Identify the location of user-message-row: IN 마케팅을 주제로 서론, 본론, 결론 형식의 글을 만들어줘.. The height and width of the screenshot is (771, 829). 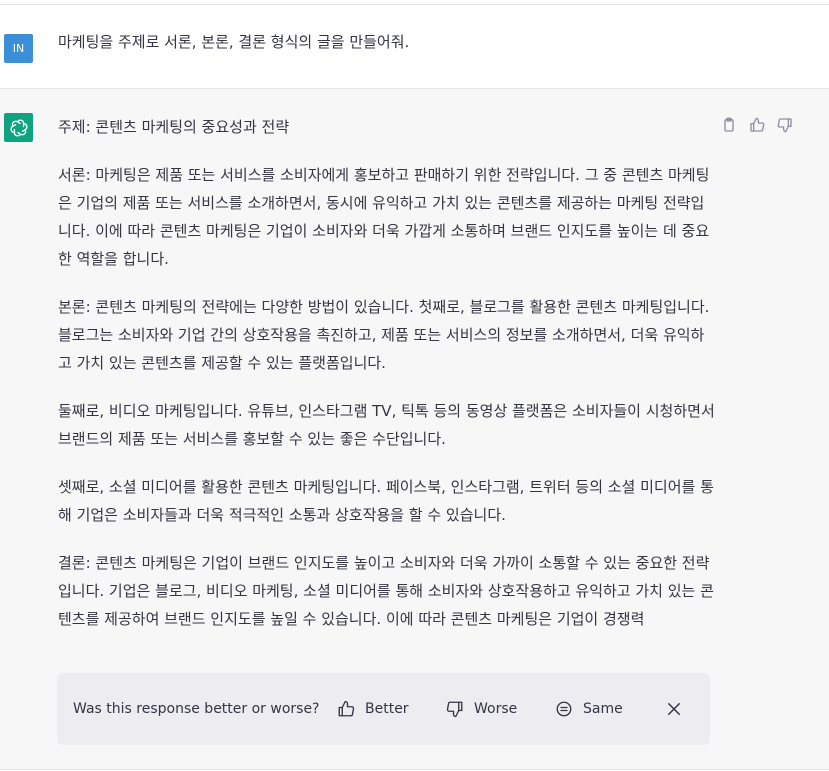
(414, 47).